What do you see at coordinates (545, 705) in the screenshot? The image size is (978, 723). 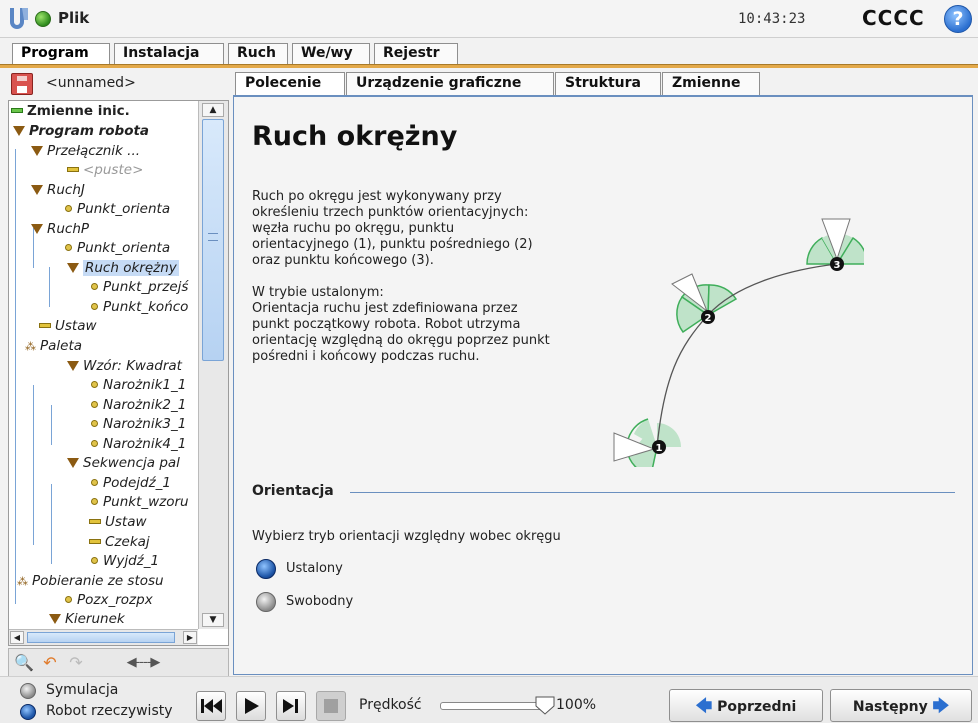 I see `speed-slider-handle` at bounding box center [545, 705].